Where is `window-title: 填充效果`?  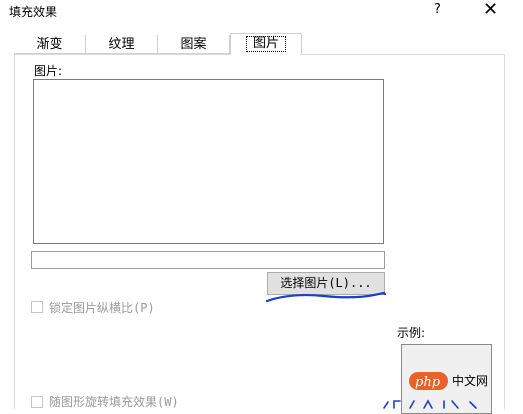 window-title: 填充效果 is located at coordinates (33, 12).